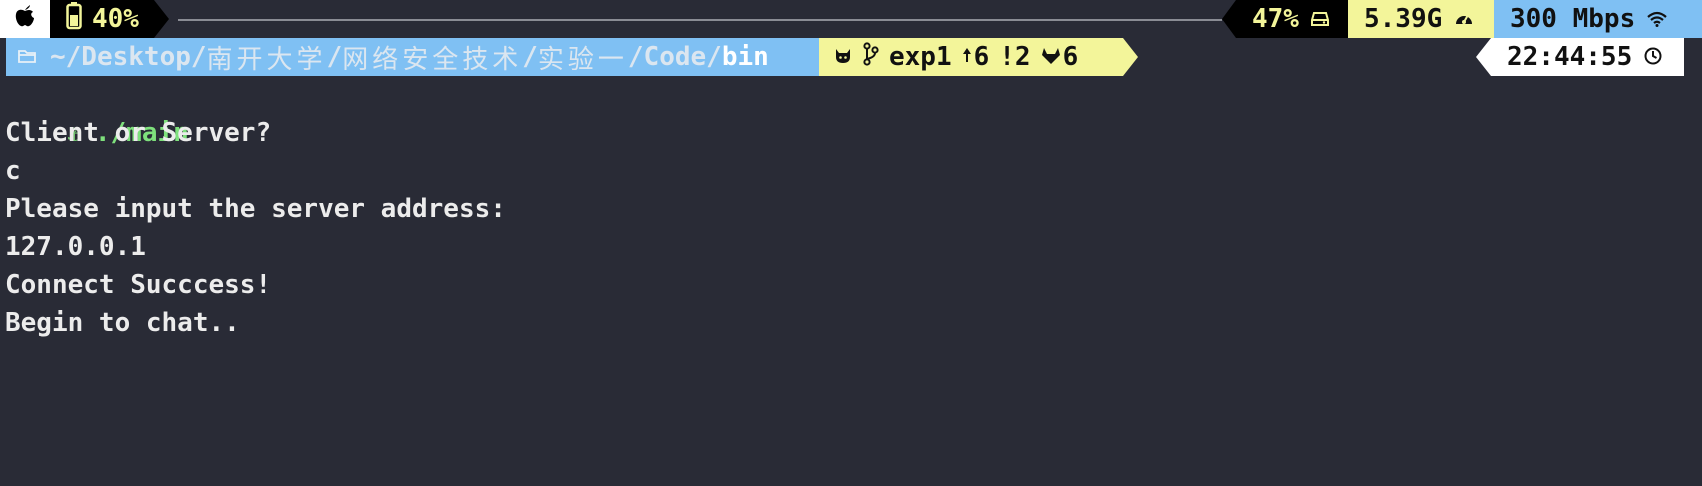 The image size is (1702, 486). What do you see at coordinates (122, 323) in the screenshot?
I see `output-line: Begin to chat..` at bounding box center [122, 323].